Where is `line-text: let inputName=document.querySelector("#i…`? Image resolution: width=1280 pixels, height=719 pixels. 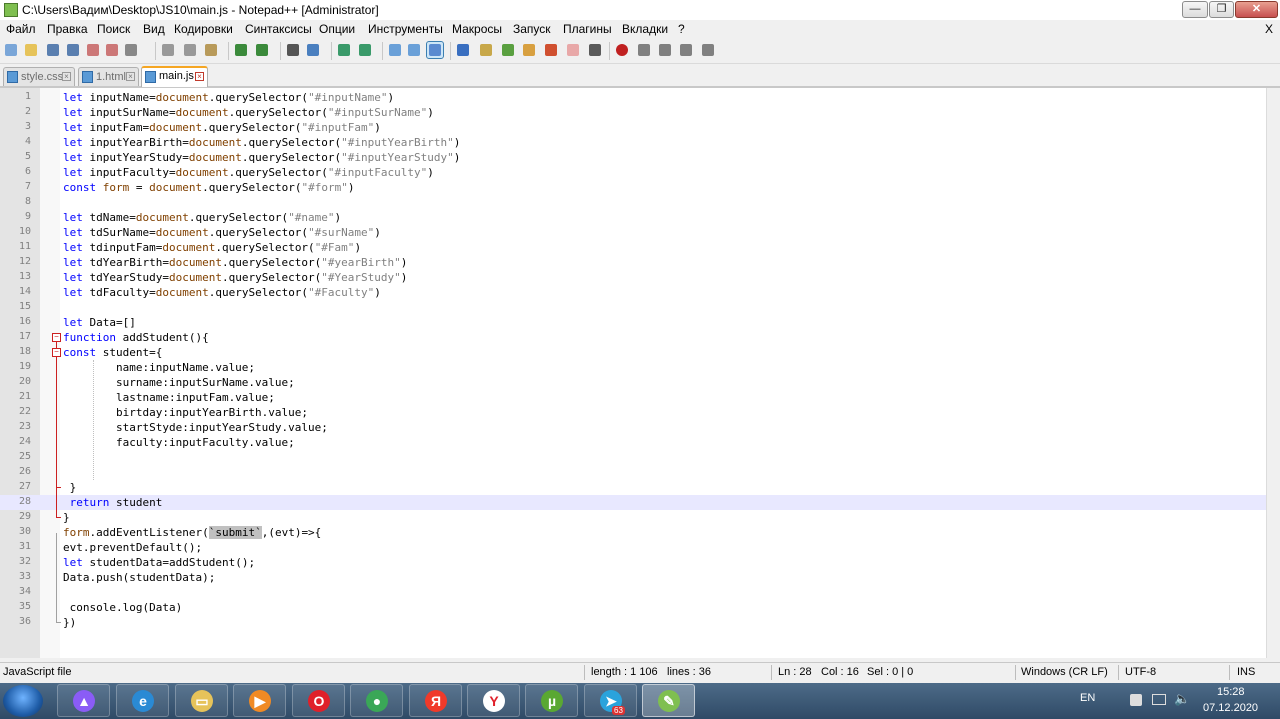 line-text: let inputName=document.querySelector("#i… is located at coordinates (228, 97).